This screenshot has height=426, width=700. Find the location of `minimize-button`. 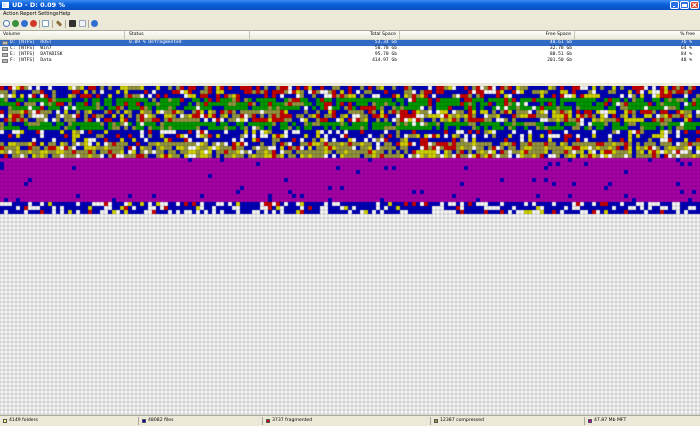

minimize-button is located at coordinates (674, 5).